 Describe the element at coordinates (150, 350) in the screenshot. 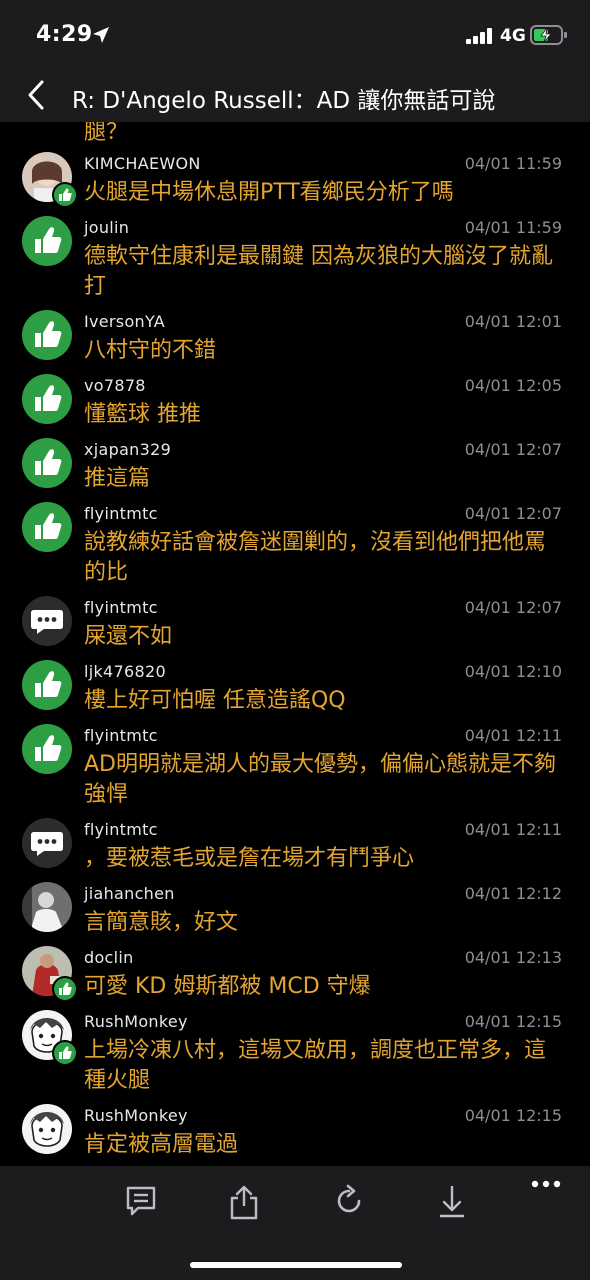

I see `comment-text: 八村守的不錯` at that location.